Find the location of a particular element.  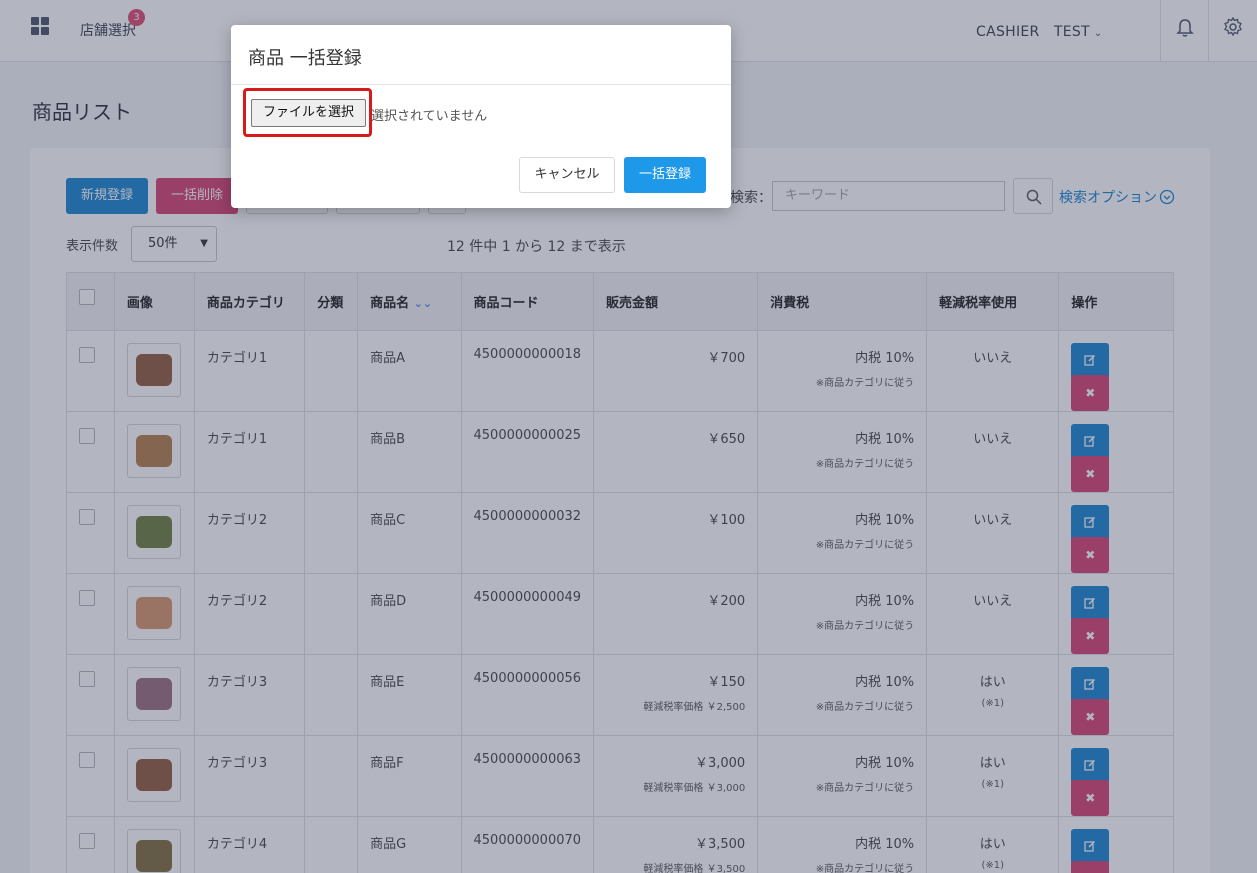

file-status-text: 選択されていません is located at coordinates (429, 116).